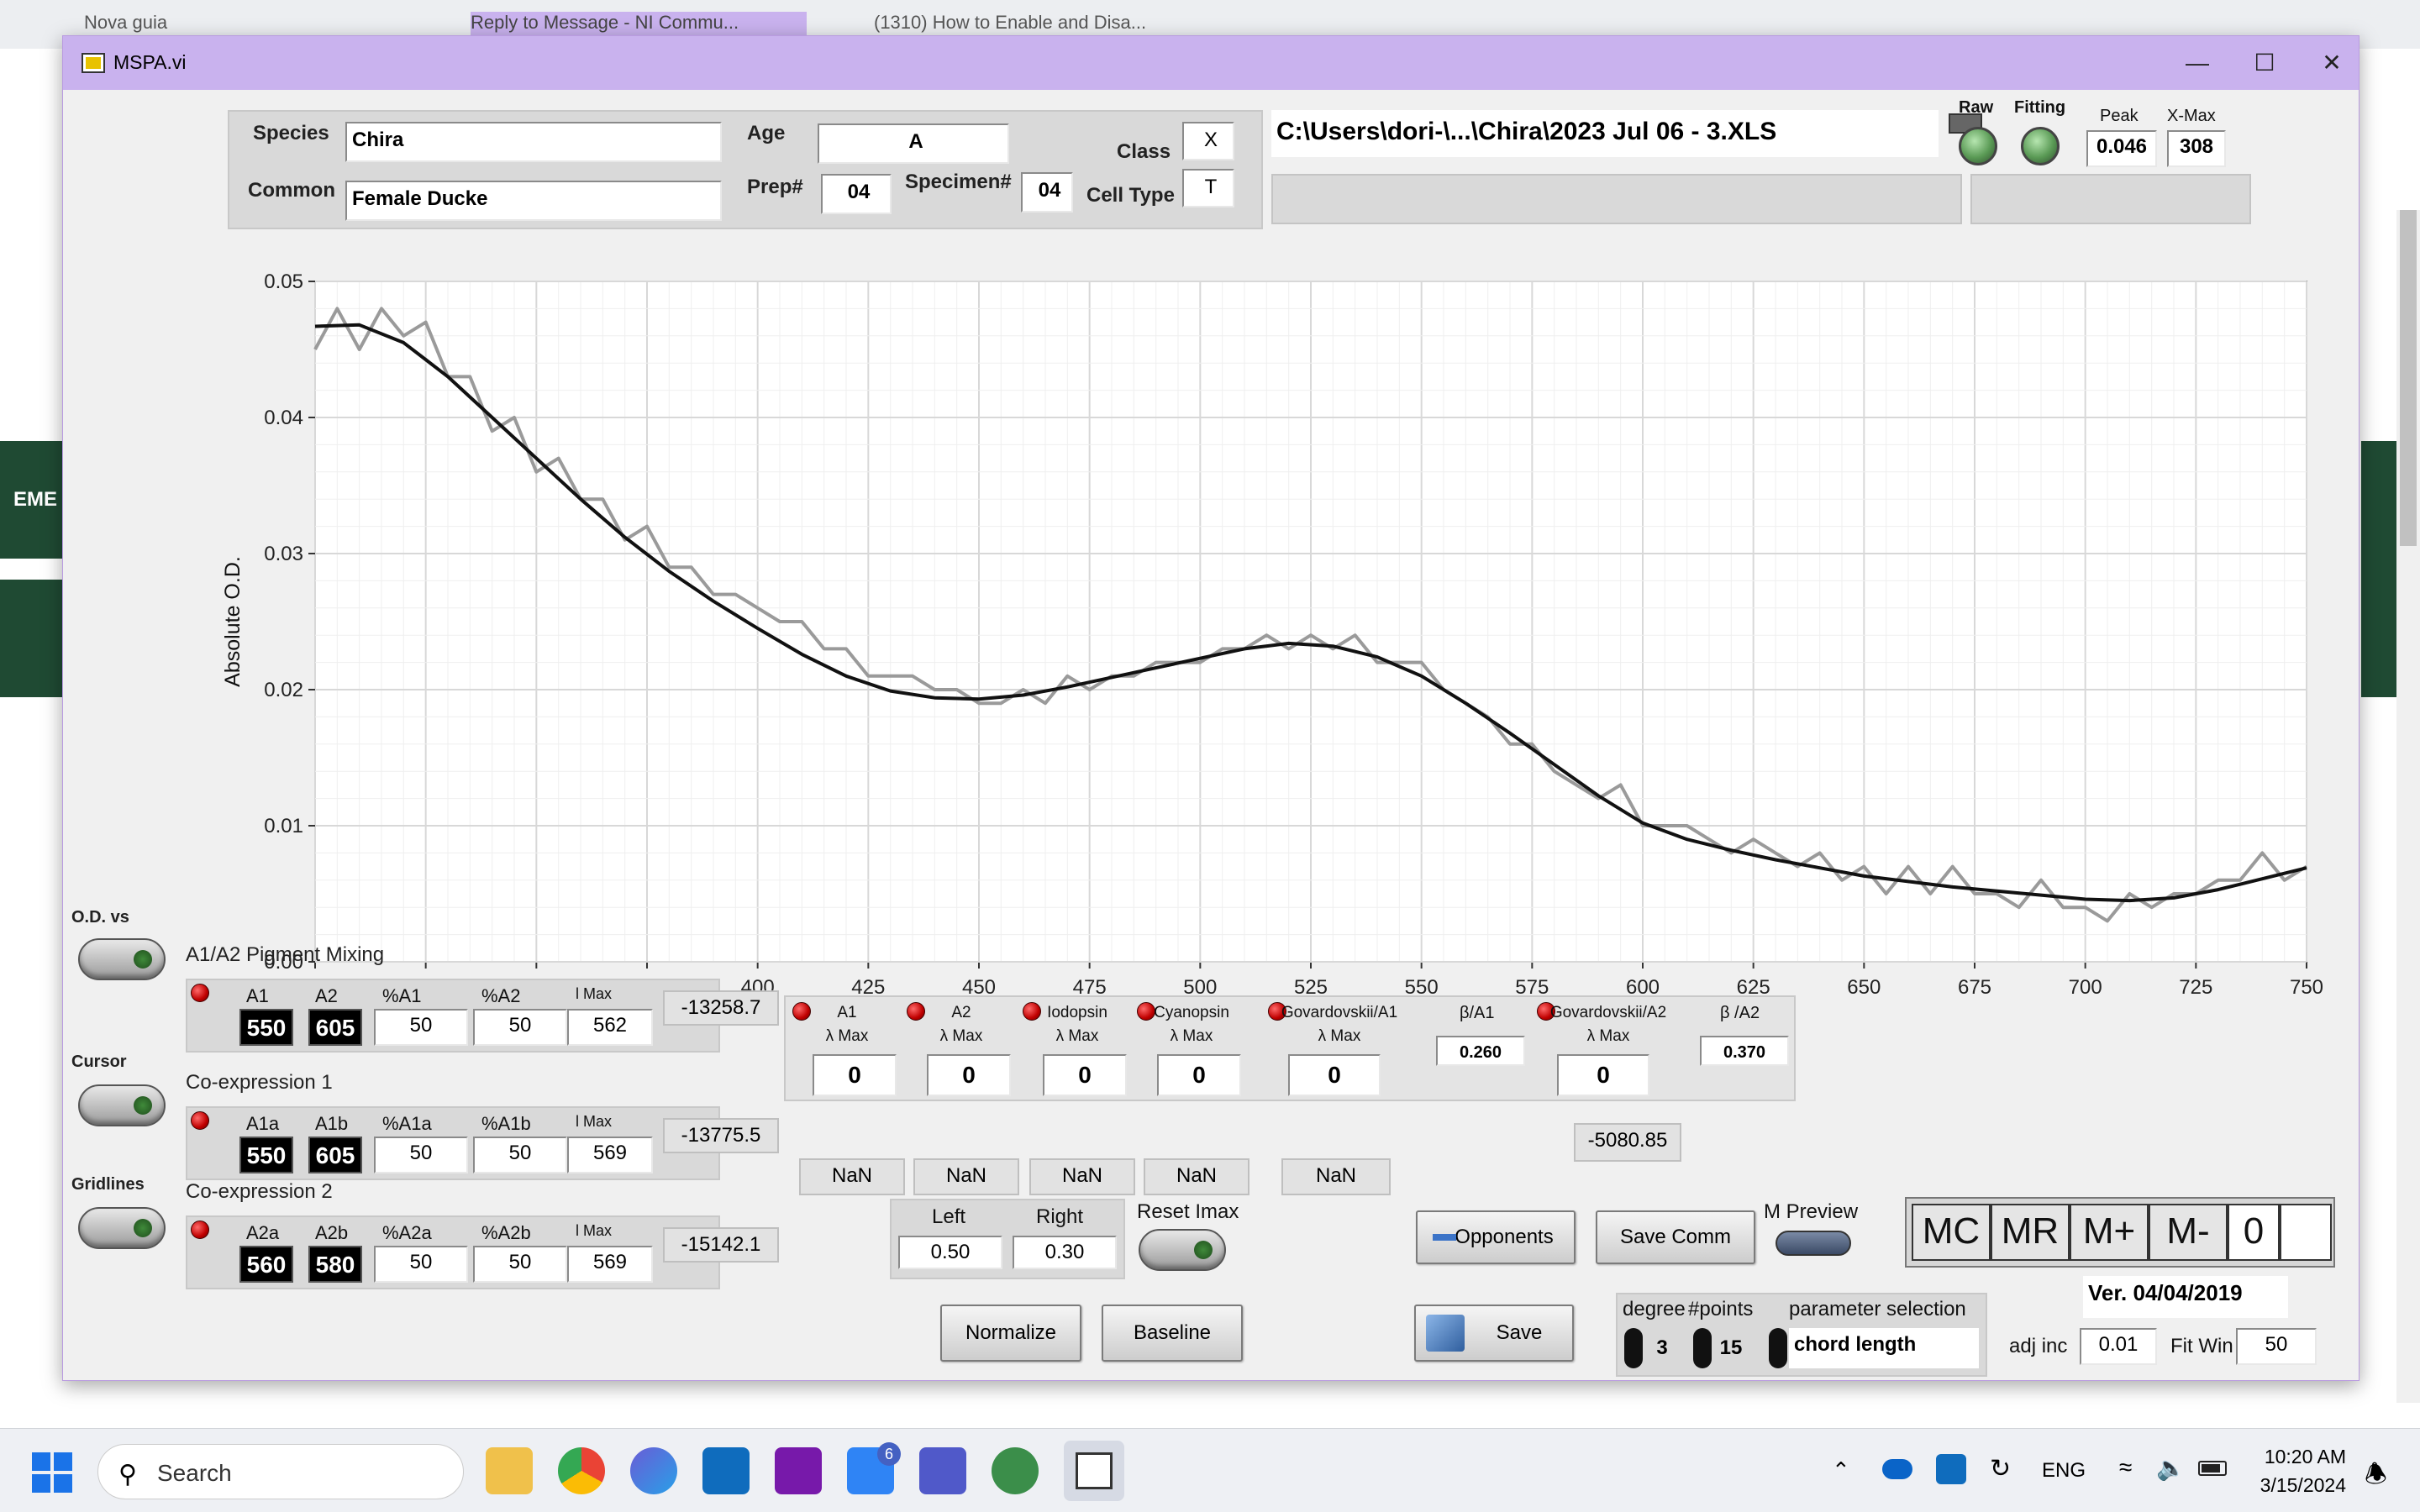 This screenshot has width=2420, height=1512. What do you see at coordinates (856, 194) in the screenshot?
I see `prep-field: 04` at bounding box center [856, 194].